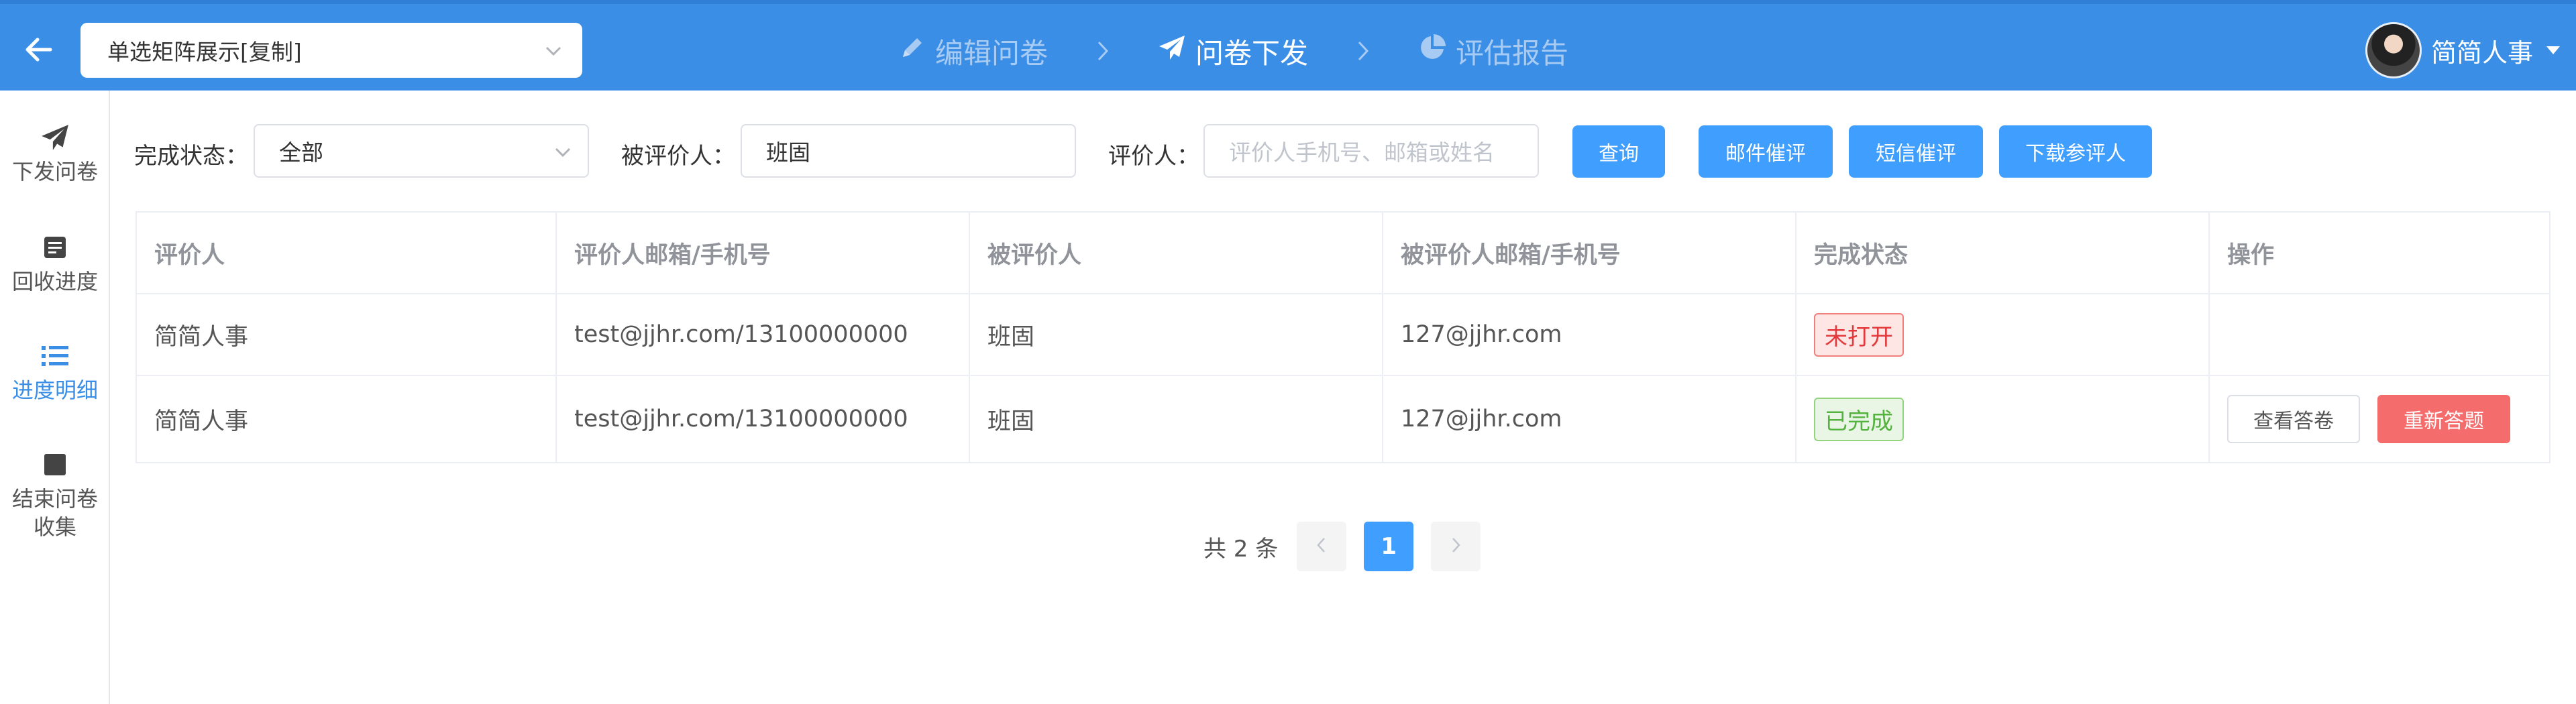  Describe the element at coordinates (1766, 151) in the screenshot. I see `email-remind-button: 邮件催评` at that location.